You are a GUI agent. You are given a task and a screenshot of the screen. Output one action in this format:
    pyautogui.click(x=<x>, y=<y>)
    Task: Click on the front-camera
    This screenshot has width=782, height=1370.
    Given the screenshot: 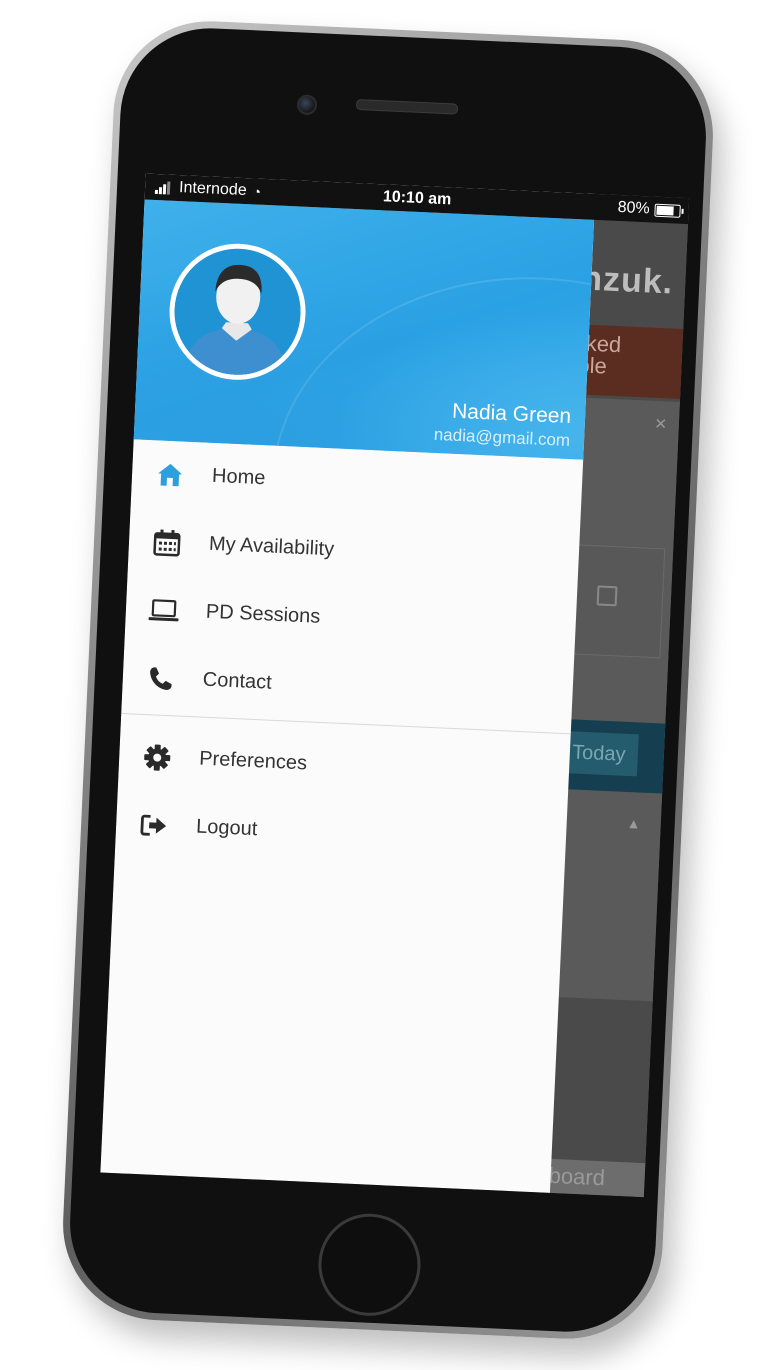 What is the action you would take?
    pyautogui.click(x=307, y=105)
    